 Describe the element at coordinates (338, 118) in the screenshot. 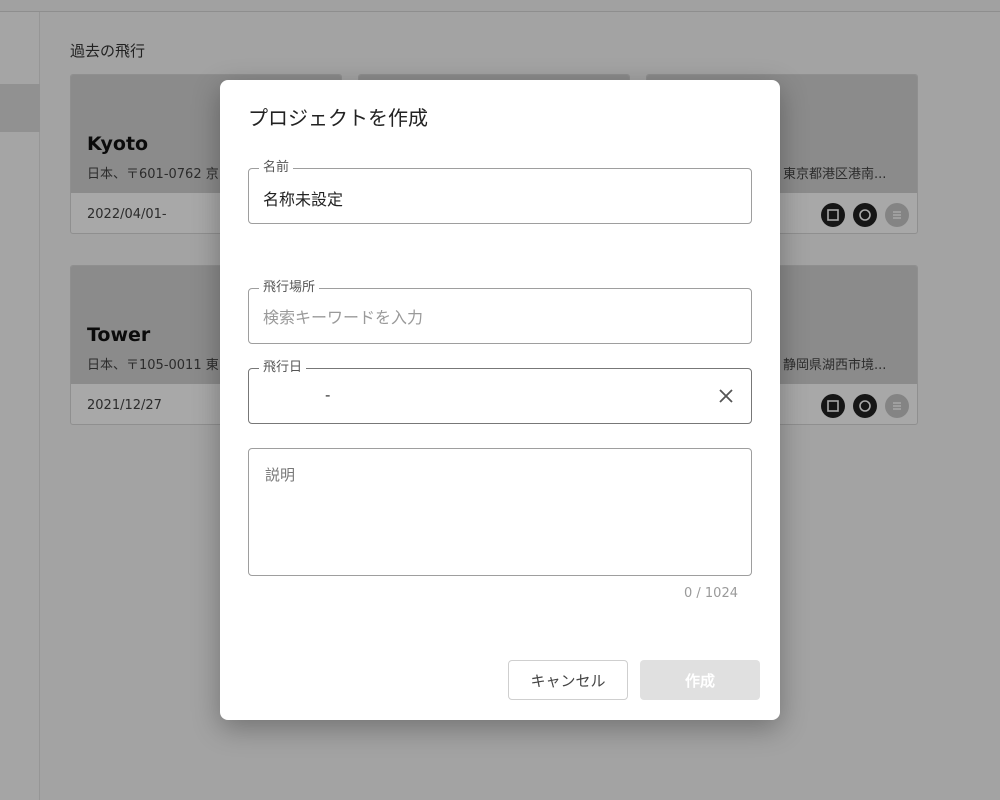

I see `dialog-title: プロジェクトを作成` at that location.